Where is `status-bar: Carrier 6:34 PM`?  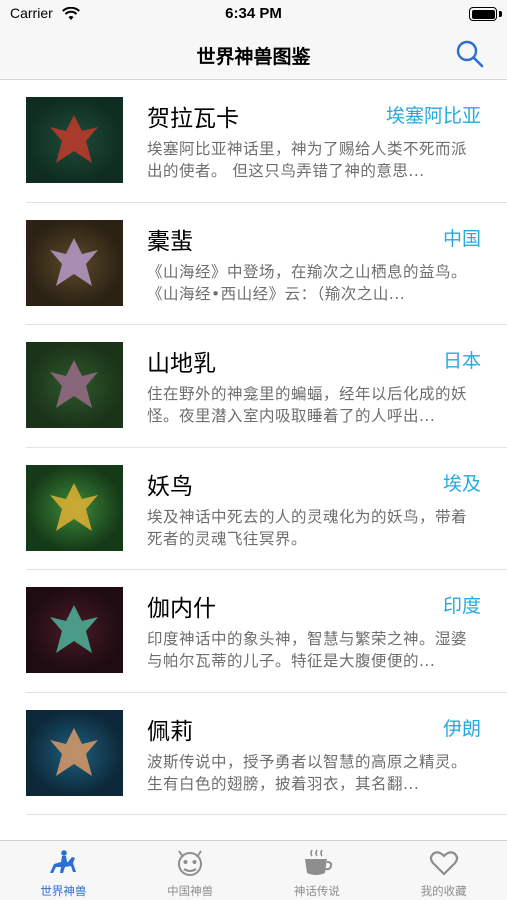 status-bar: Carrier 6:34 PM is located at coordinates (253, 15).